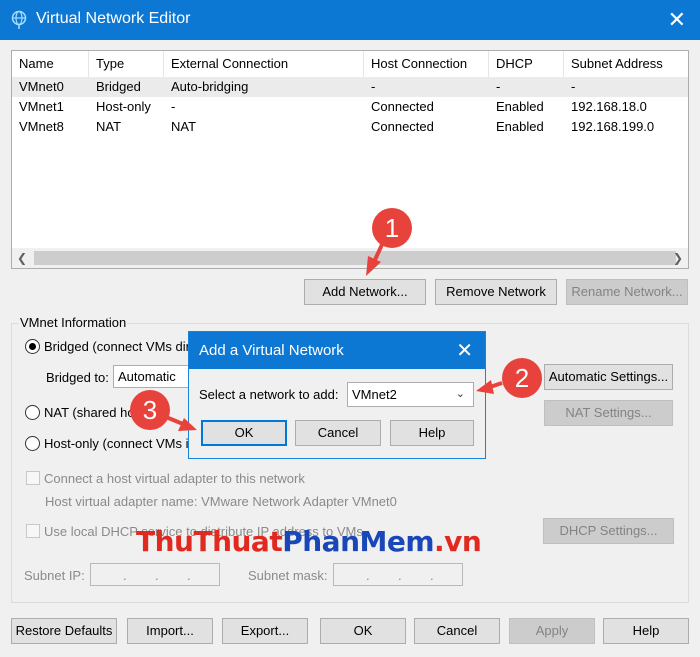  I want to click on remove-network-button: Remove Network, so click(496, 292).